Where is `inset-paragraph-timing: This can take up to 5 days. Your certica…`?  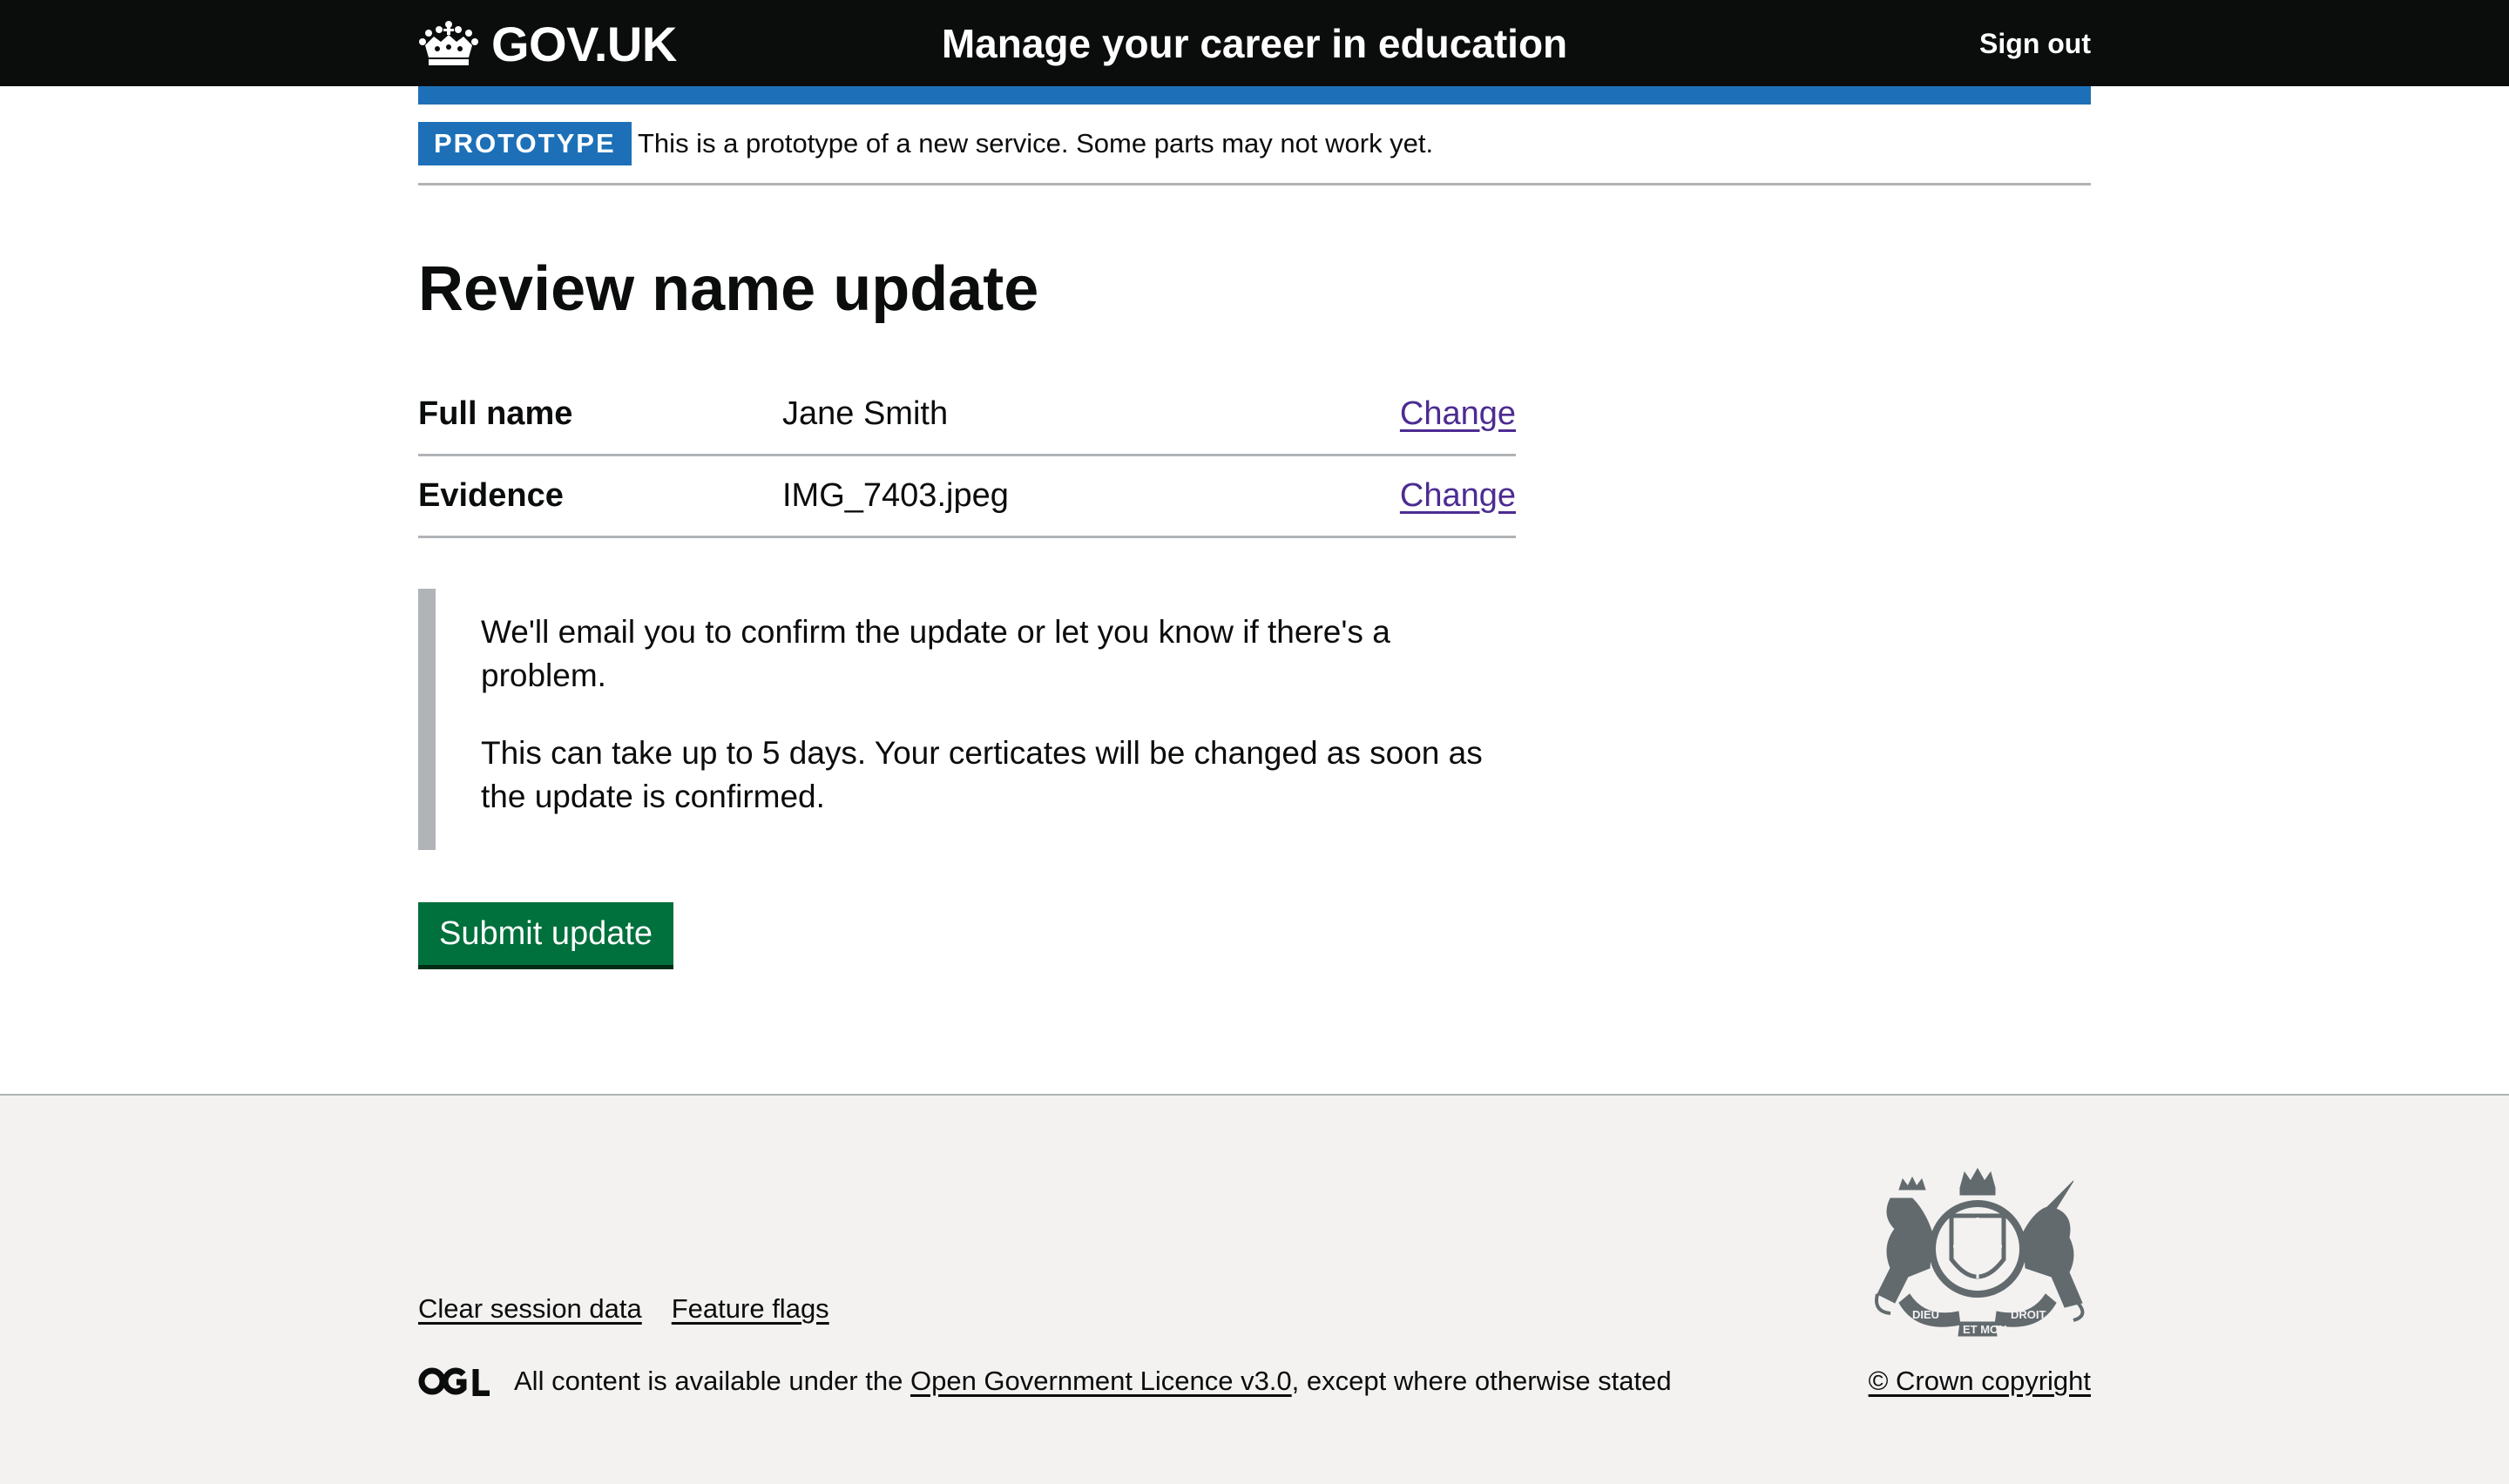 inset-paragraph-timing: This can take up to 5 days. Your certica… is located at coordinates (982, 775).